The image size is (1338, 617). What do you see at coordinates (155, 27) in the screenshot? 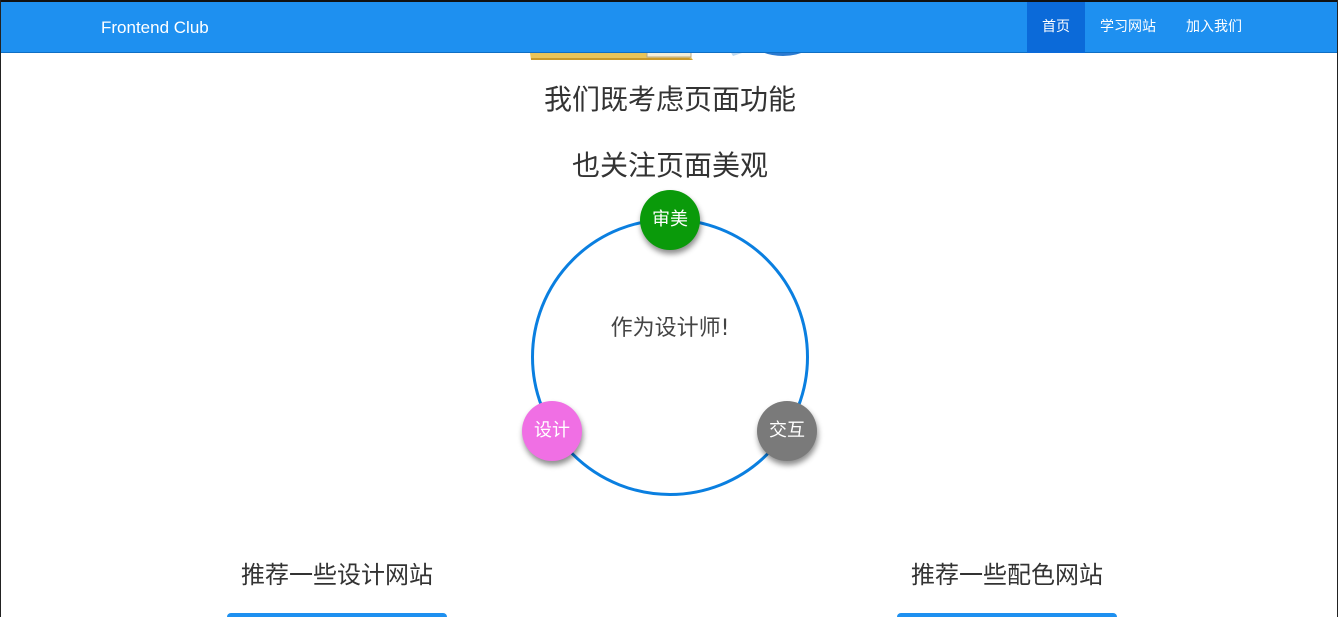
I see `brand-logo-link: Frontend Club` at bounding box center [155, 27].